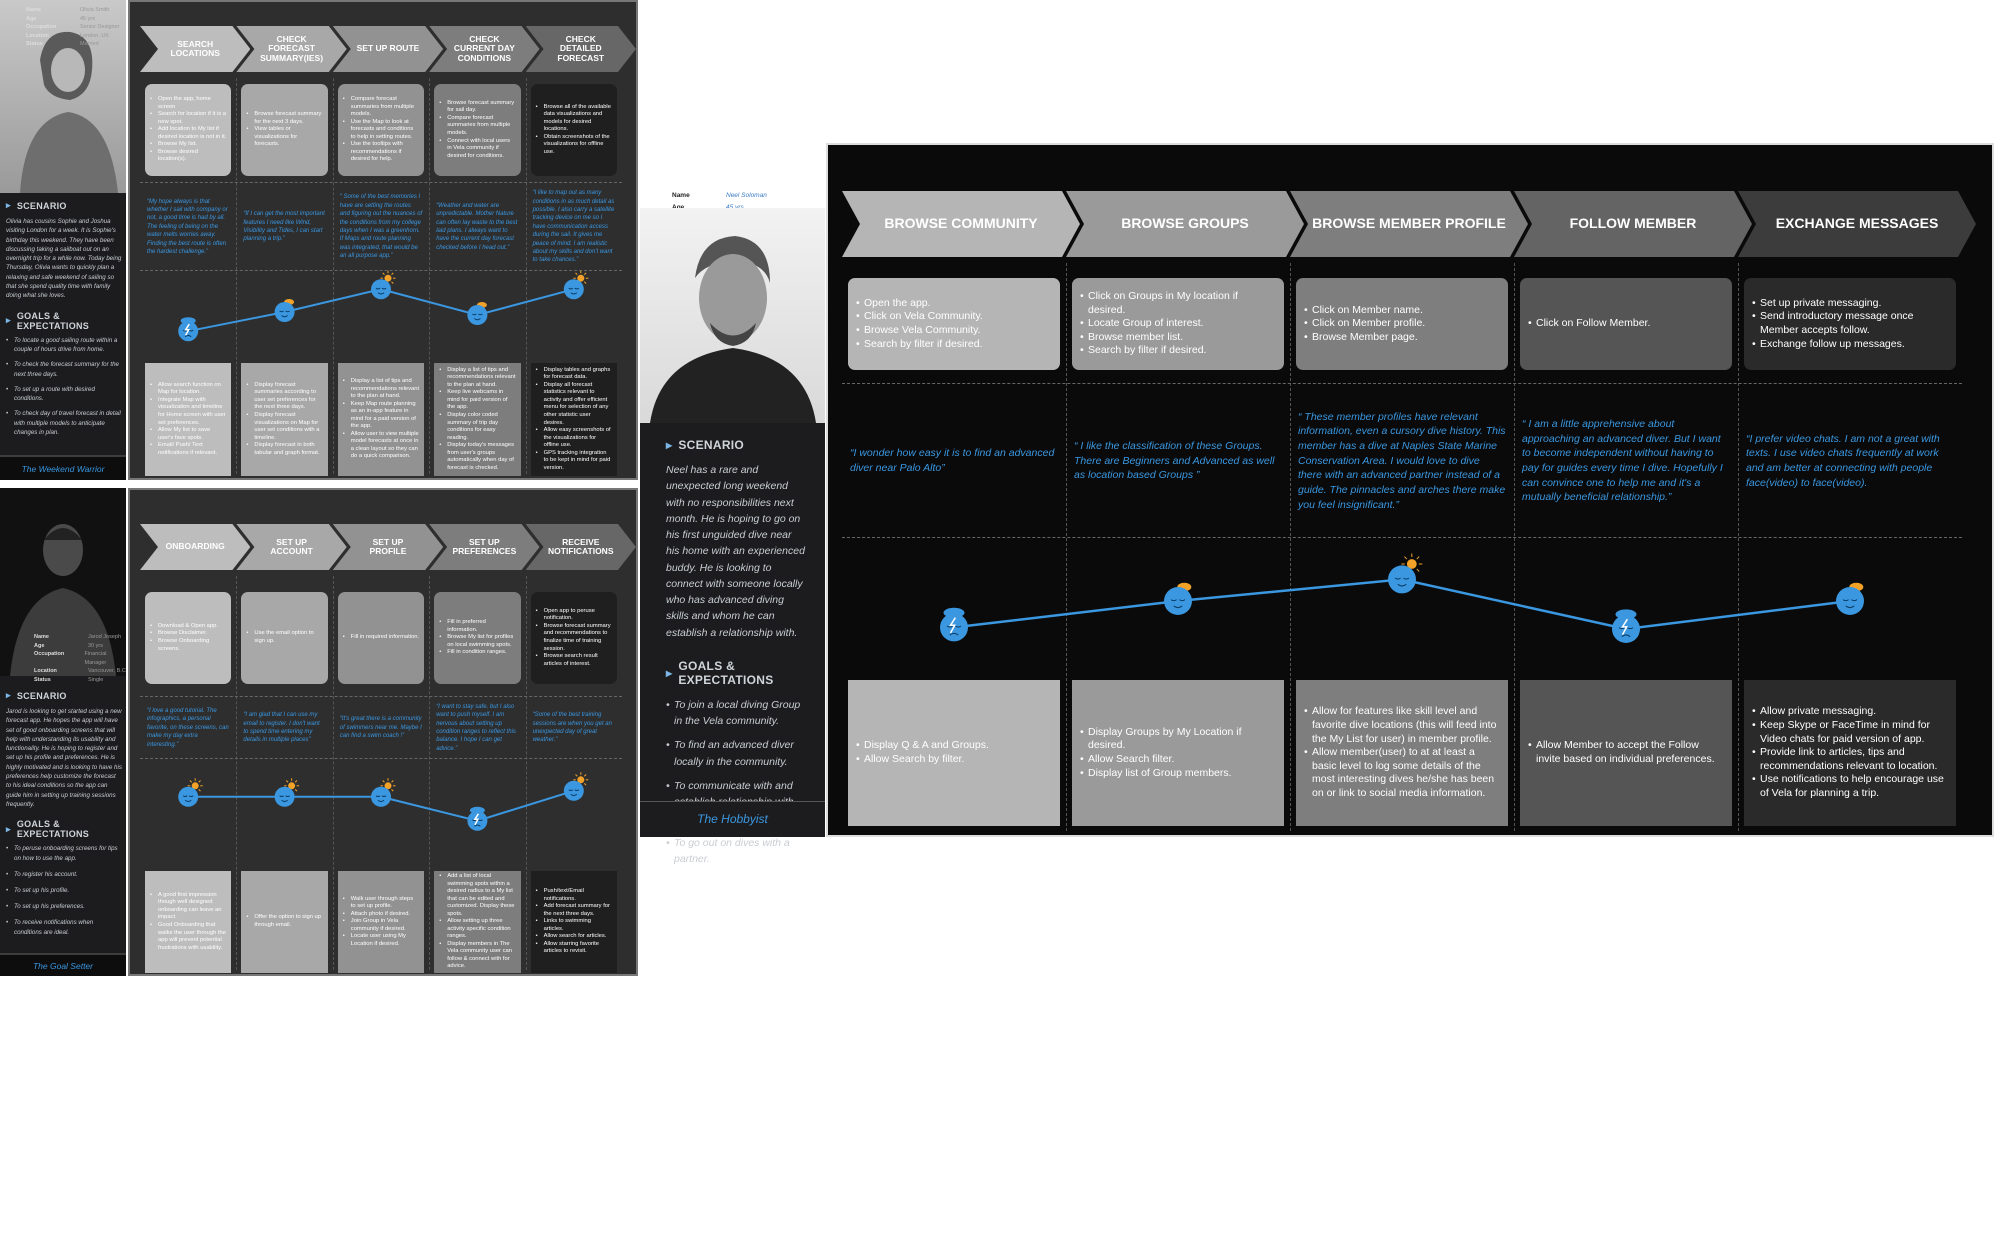 This screenshot has width=1994, height=1245. Describe the element at coordinates (100, 27) in the screenshot. I see `meta-value: Senior Designer` at that location.